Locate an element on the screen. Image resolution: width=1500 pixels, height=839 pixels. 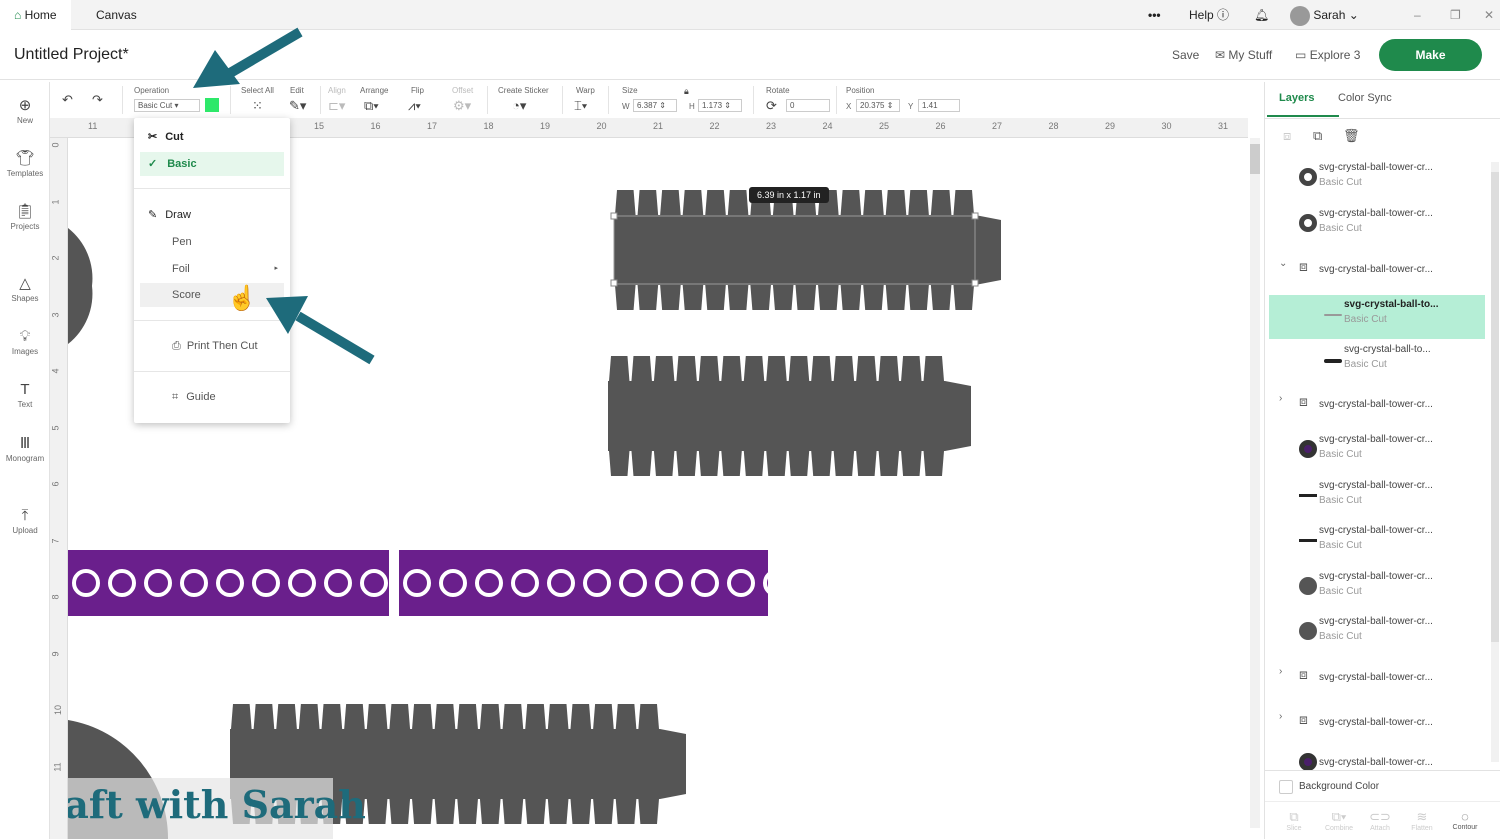
operation-color-swatch is located at coordinates (212, 105).